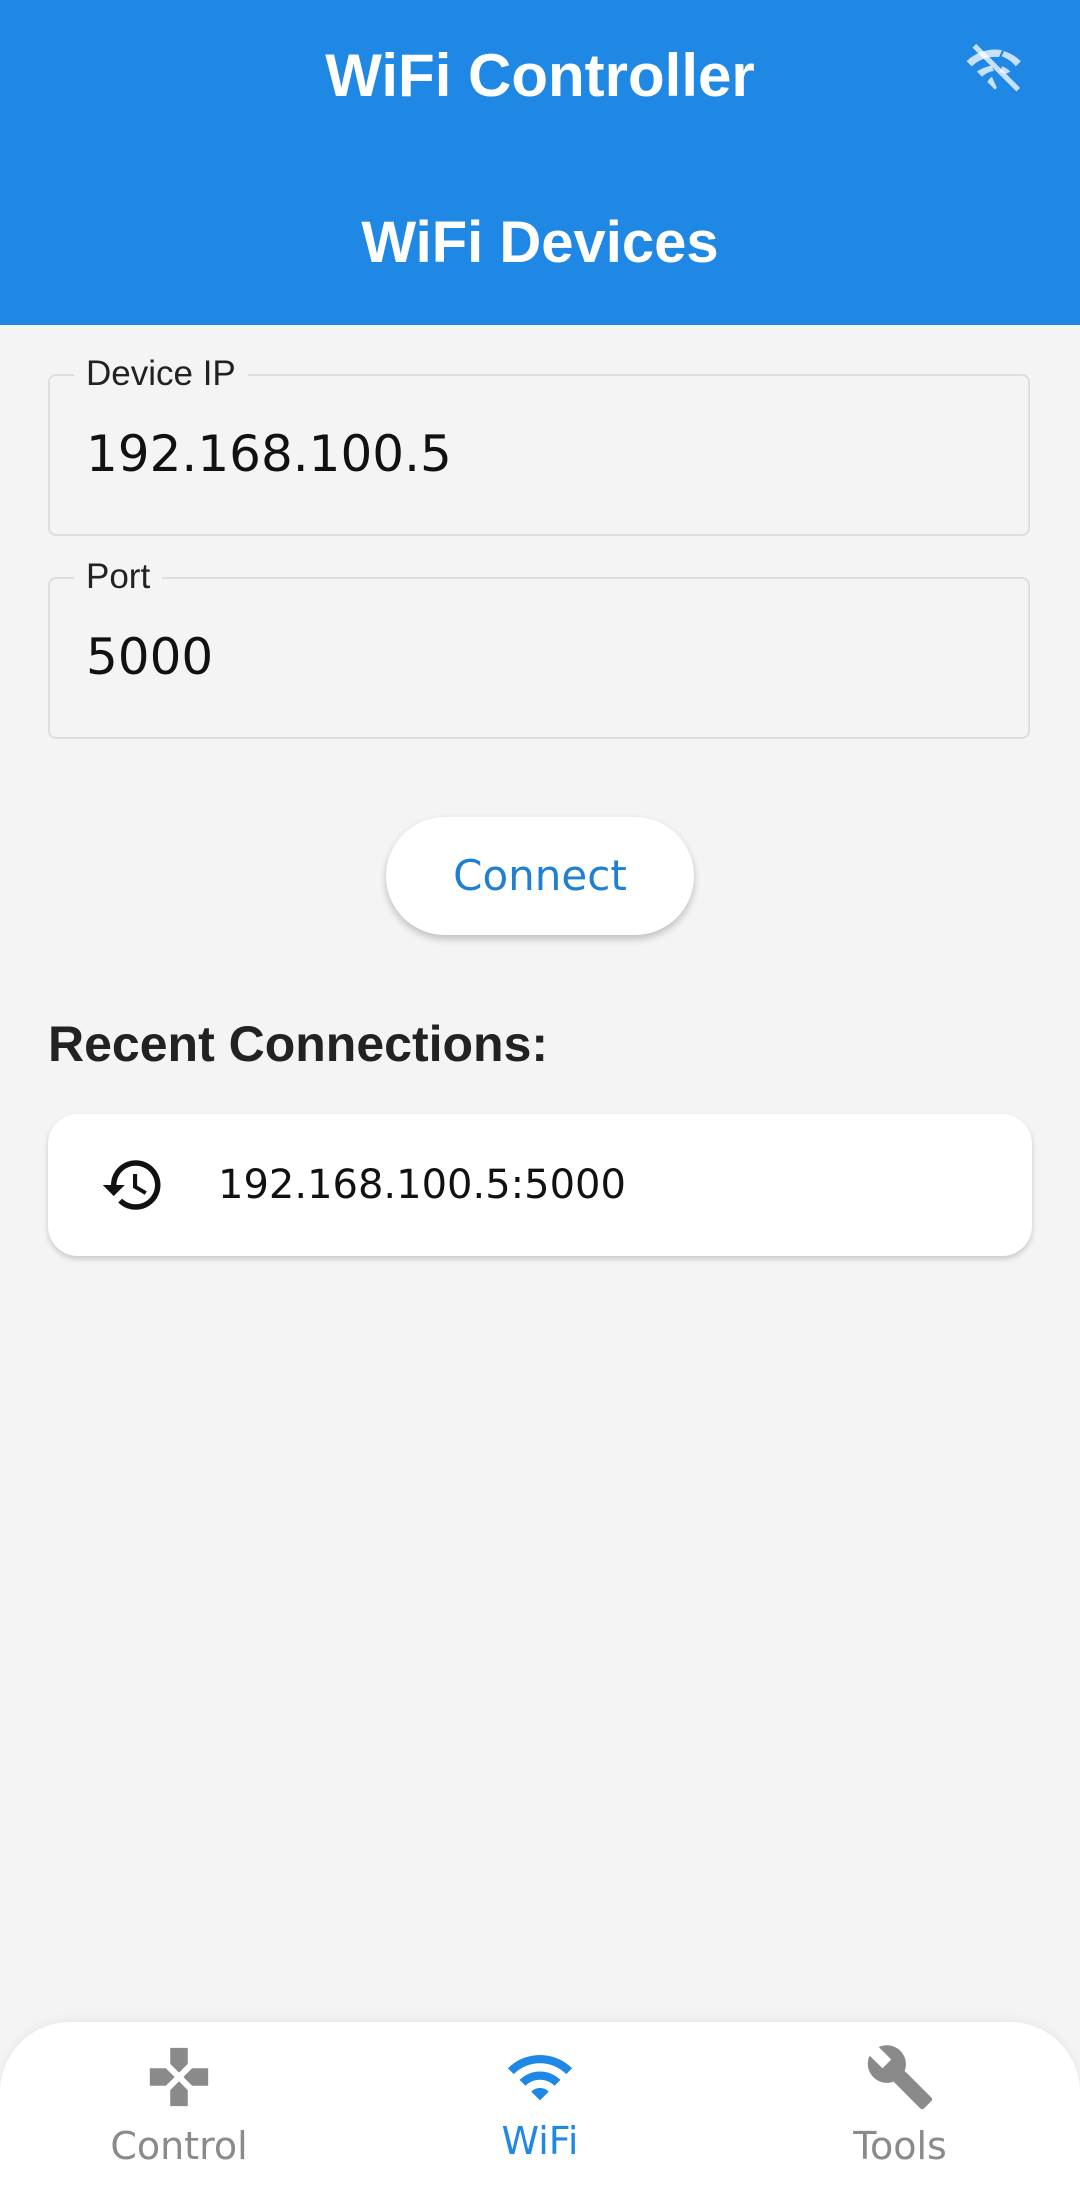 This screenshot has width=1080, height=2197. What do you see at coordinates (995, 69) in the screenshot?
I see `wifi-off-icon` at bounding box center [995, 69].